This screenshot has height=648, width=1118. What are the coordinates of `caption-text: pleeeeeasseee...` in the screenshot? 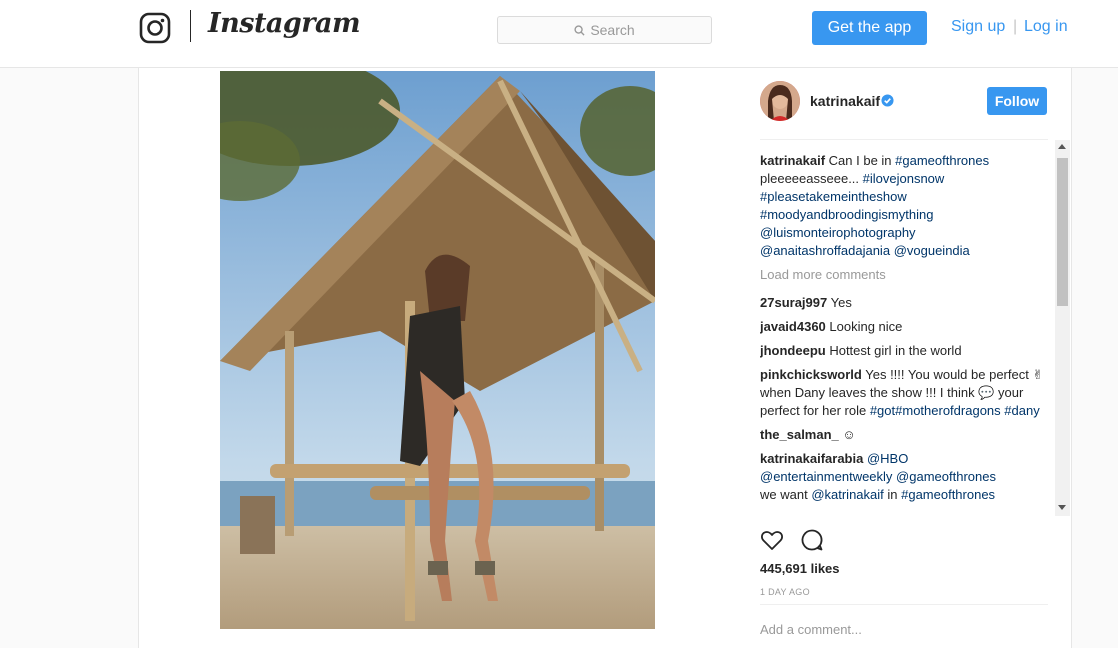 It's located at (811, 178).